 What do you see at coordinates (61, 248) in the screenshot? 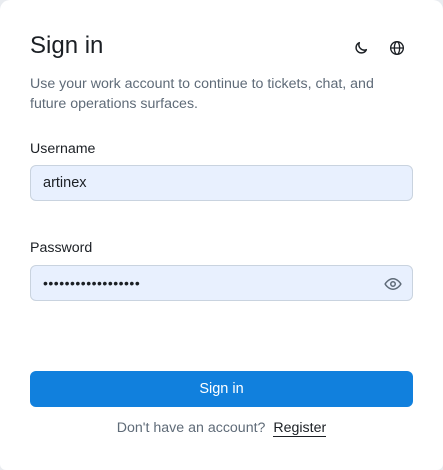
I see `password-label: Password` at bounding box center [61, 248].